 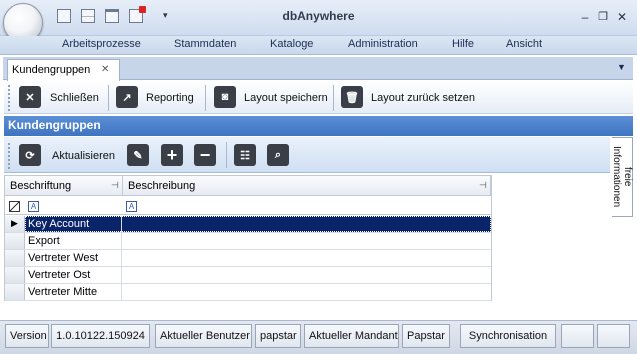 I want to click on version-label: Version, so click(x=27, y=336).